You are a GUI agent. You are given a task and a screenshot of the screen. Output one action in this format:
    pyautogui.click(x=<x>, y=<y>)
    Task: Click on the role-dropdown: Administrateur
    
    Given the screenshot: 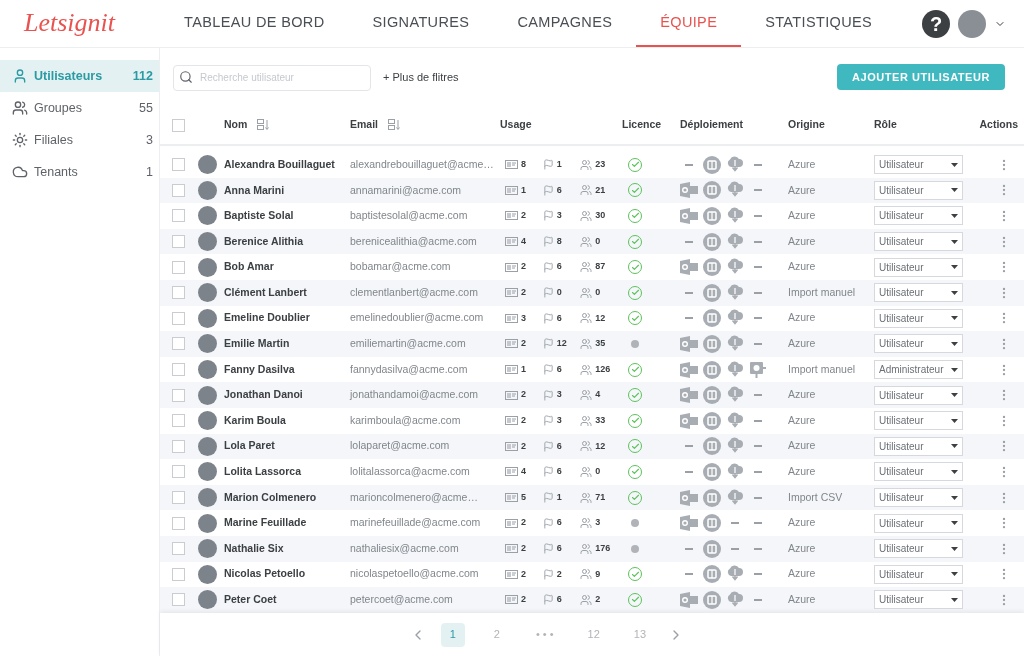 What is the action you would take?
    pyautogui.click(x=918, y=370)
    